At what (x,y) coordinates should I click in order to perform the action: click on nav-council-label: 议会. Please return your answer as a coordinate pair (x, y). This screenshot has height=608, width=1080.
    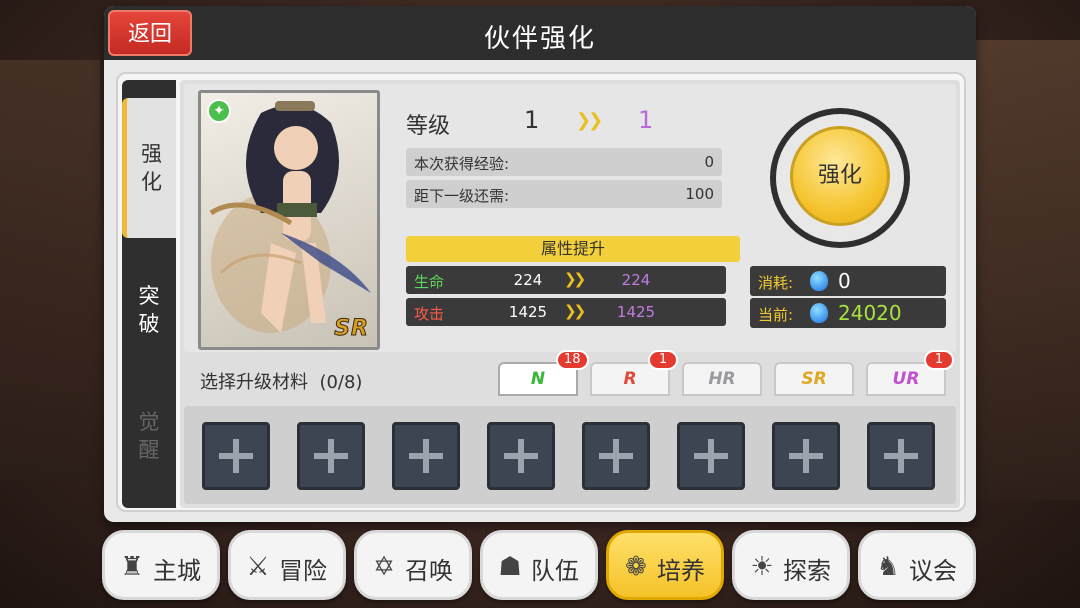
    Looking at the image, I should click on (933, 571).